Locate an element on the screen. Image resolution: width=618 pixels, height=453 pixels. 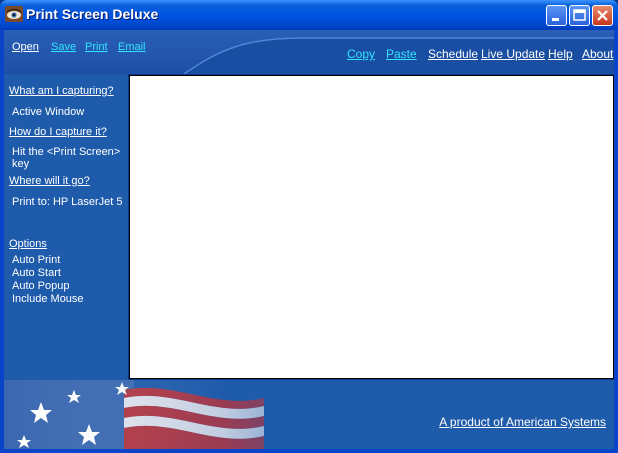
menu-open: Open is located at coordinates (25, 47).